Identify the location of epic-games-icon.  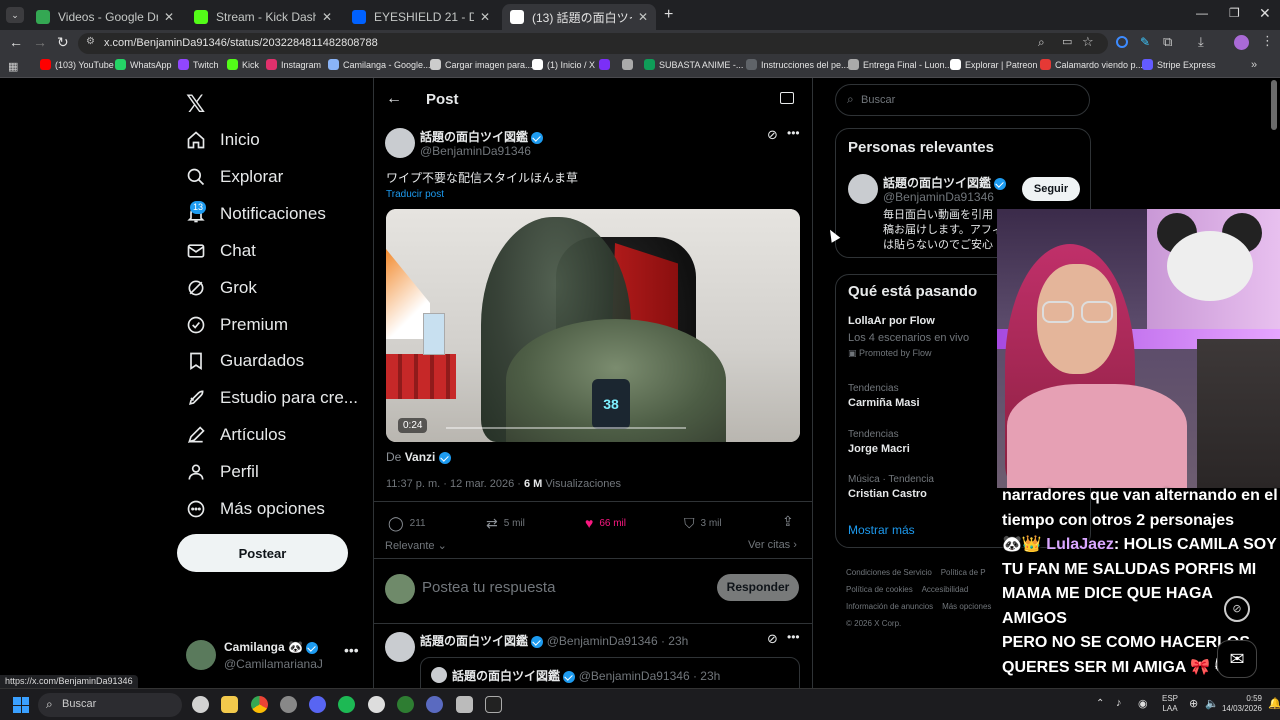
(493, 704).